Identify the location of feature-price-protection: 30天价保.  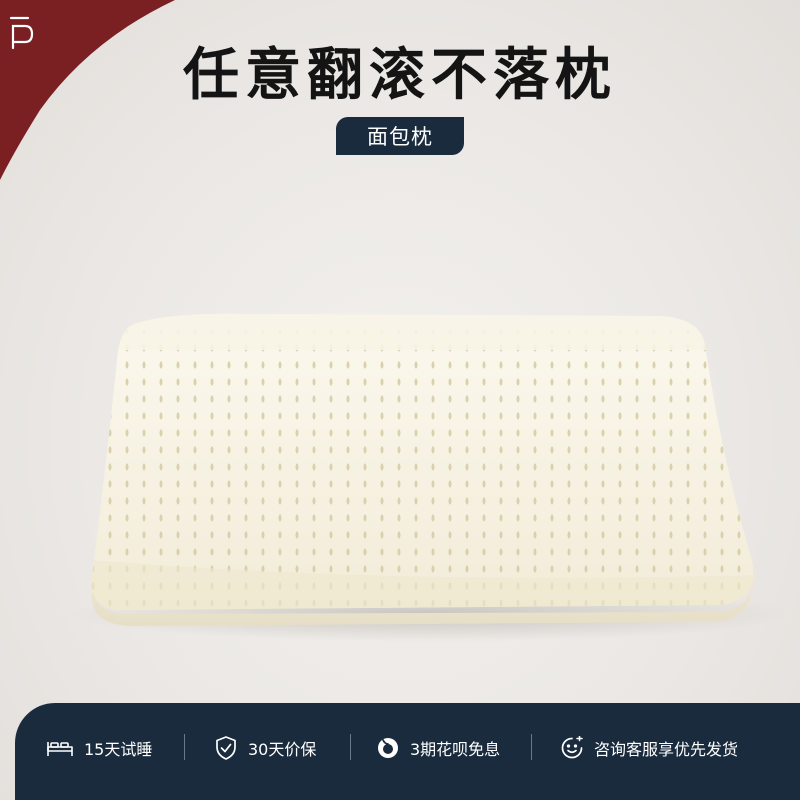
(265, 748).